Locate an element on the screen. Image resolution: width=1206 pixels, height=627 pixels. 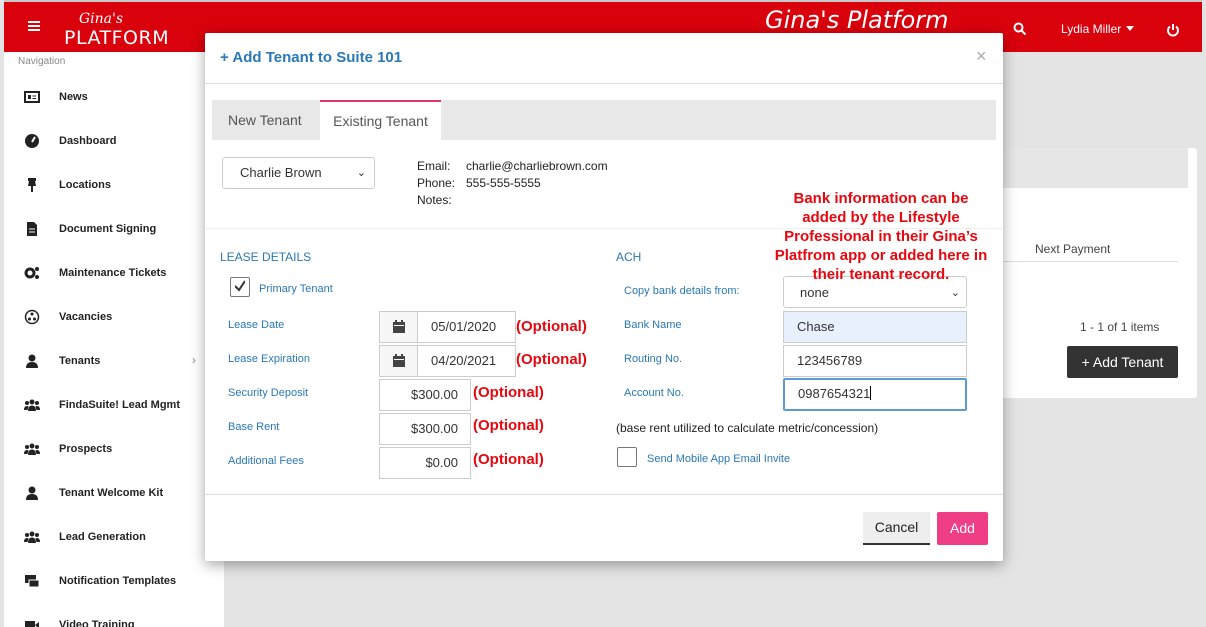
items-count: 1 - 1 of 1 items is located at coordinates (1120, 327).